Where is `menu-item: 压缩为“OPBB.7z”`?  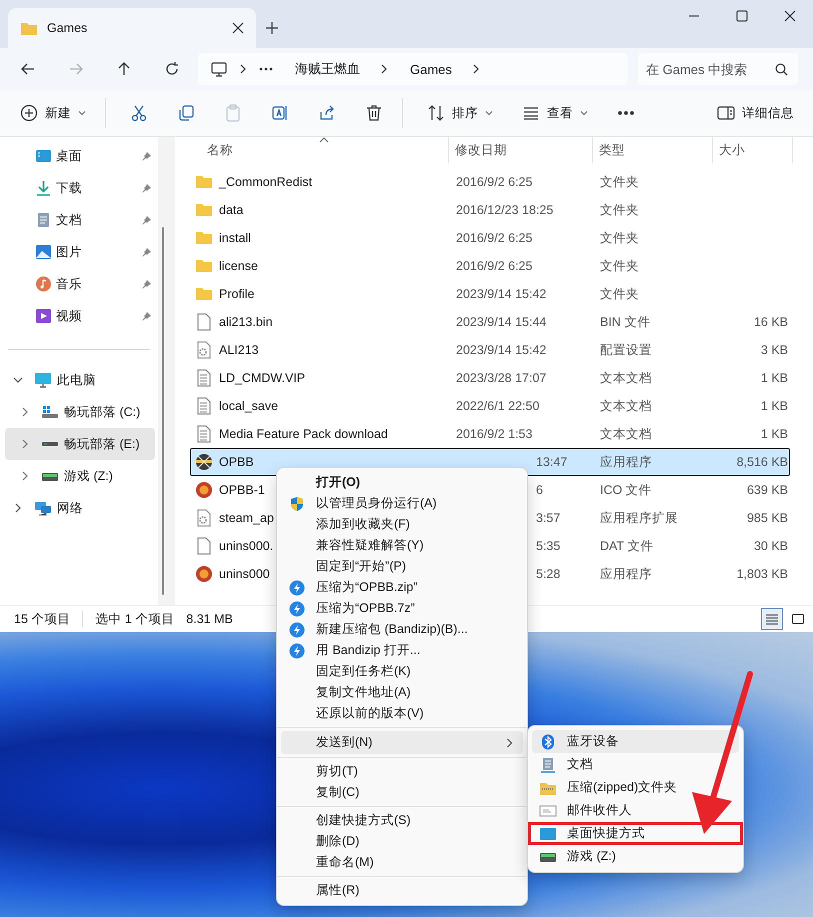
menu-item: 压缩为“OPBB.7z” is located at coordinates (402, 608).